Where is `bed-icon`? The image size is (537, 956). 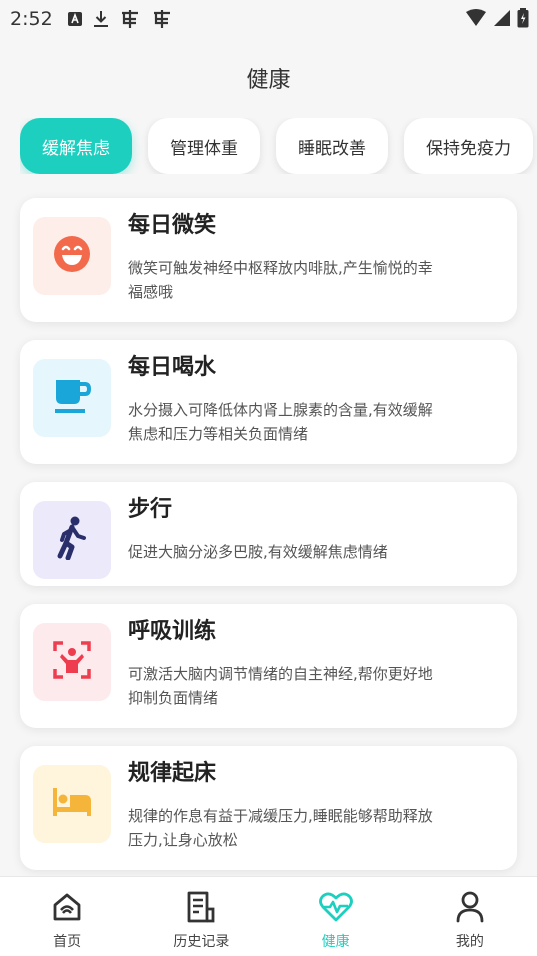
bed-icon is located at coordinates (72, 804).